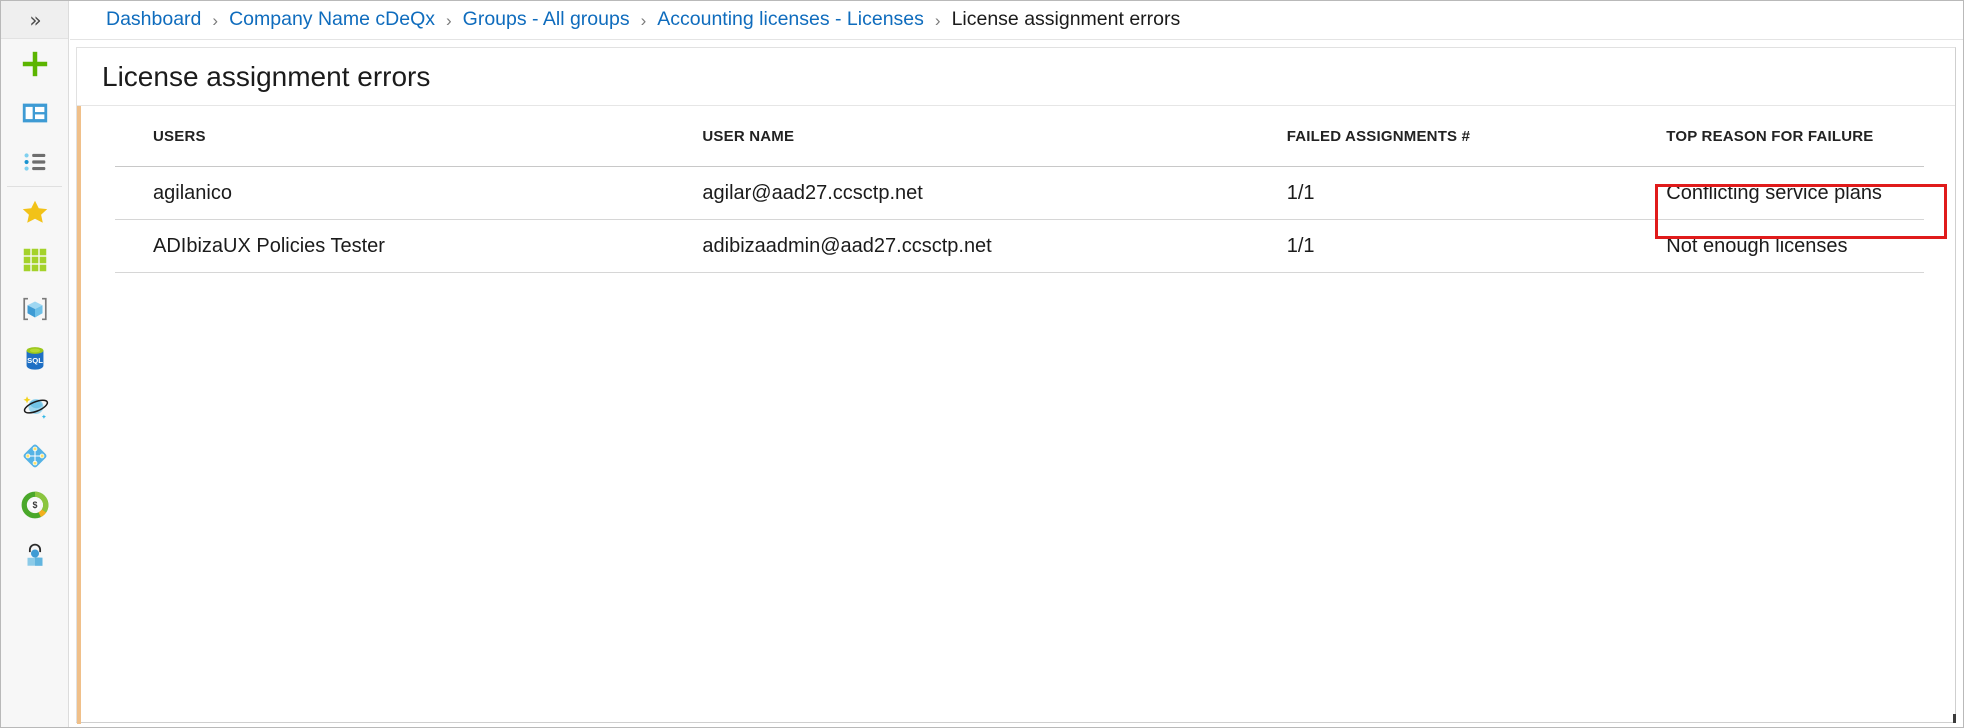 This screenshot has height=728, width=1964. What do you see at coordinates (812, 192) in the screenshot?
I see `cell-user-name: agilar@aad27.ccsctp.net` at bounding box center [812, 192].